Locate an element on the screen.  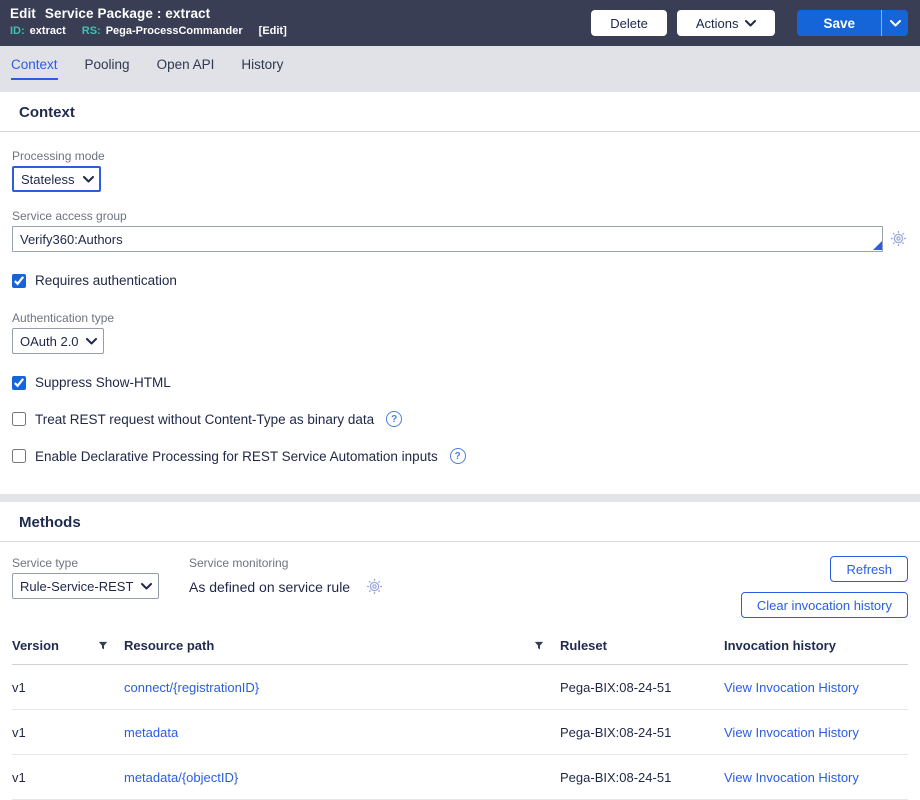
tab-pooling: Pooling is located at coordinates (107, 67).